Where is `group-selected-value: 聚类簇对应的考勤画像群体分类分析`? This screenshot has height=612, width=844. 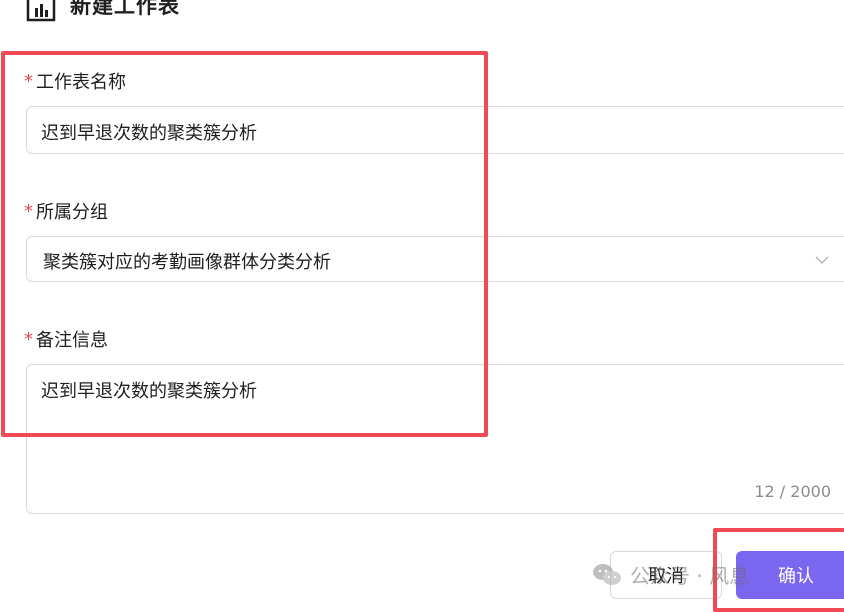
group-selected-value: 聚类簇对应的考勤画像群体分类分析 is located at coordinates (187, 262).